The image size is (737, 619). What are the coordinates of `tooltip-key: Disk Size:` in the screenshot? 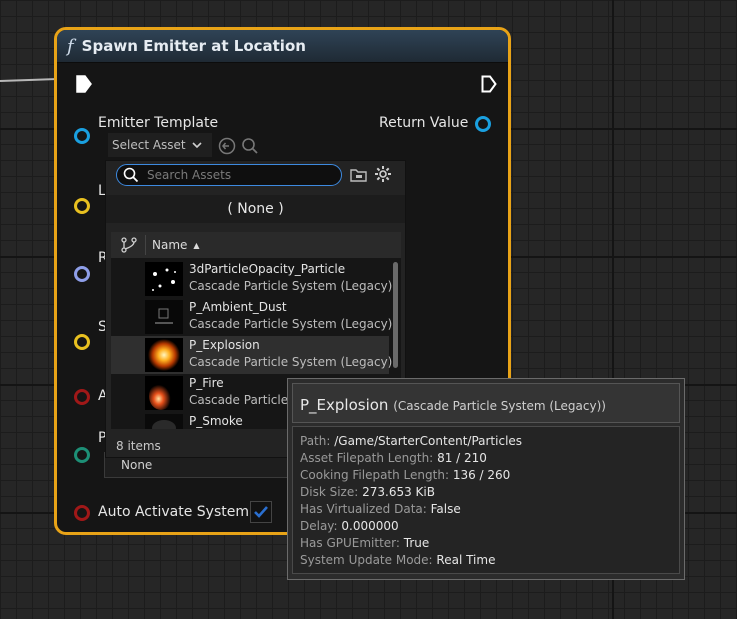 It's located at (329, 492).